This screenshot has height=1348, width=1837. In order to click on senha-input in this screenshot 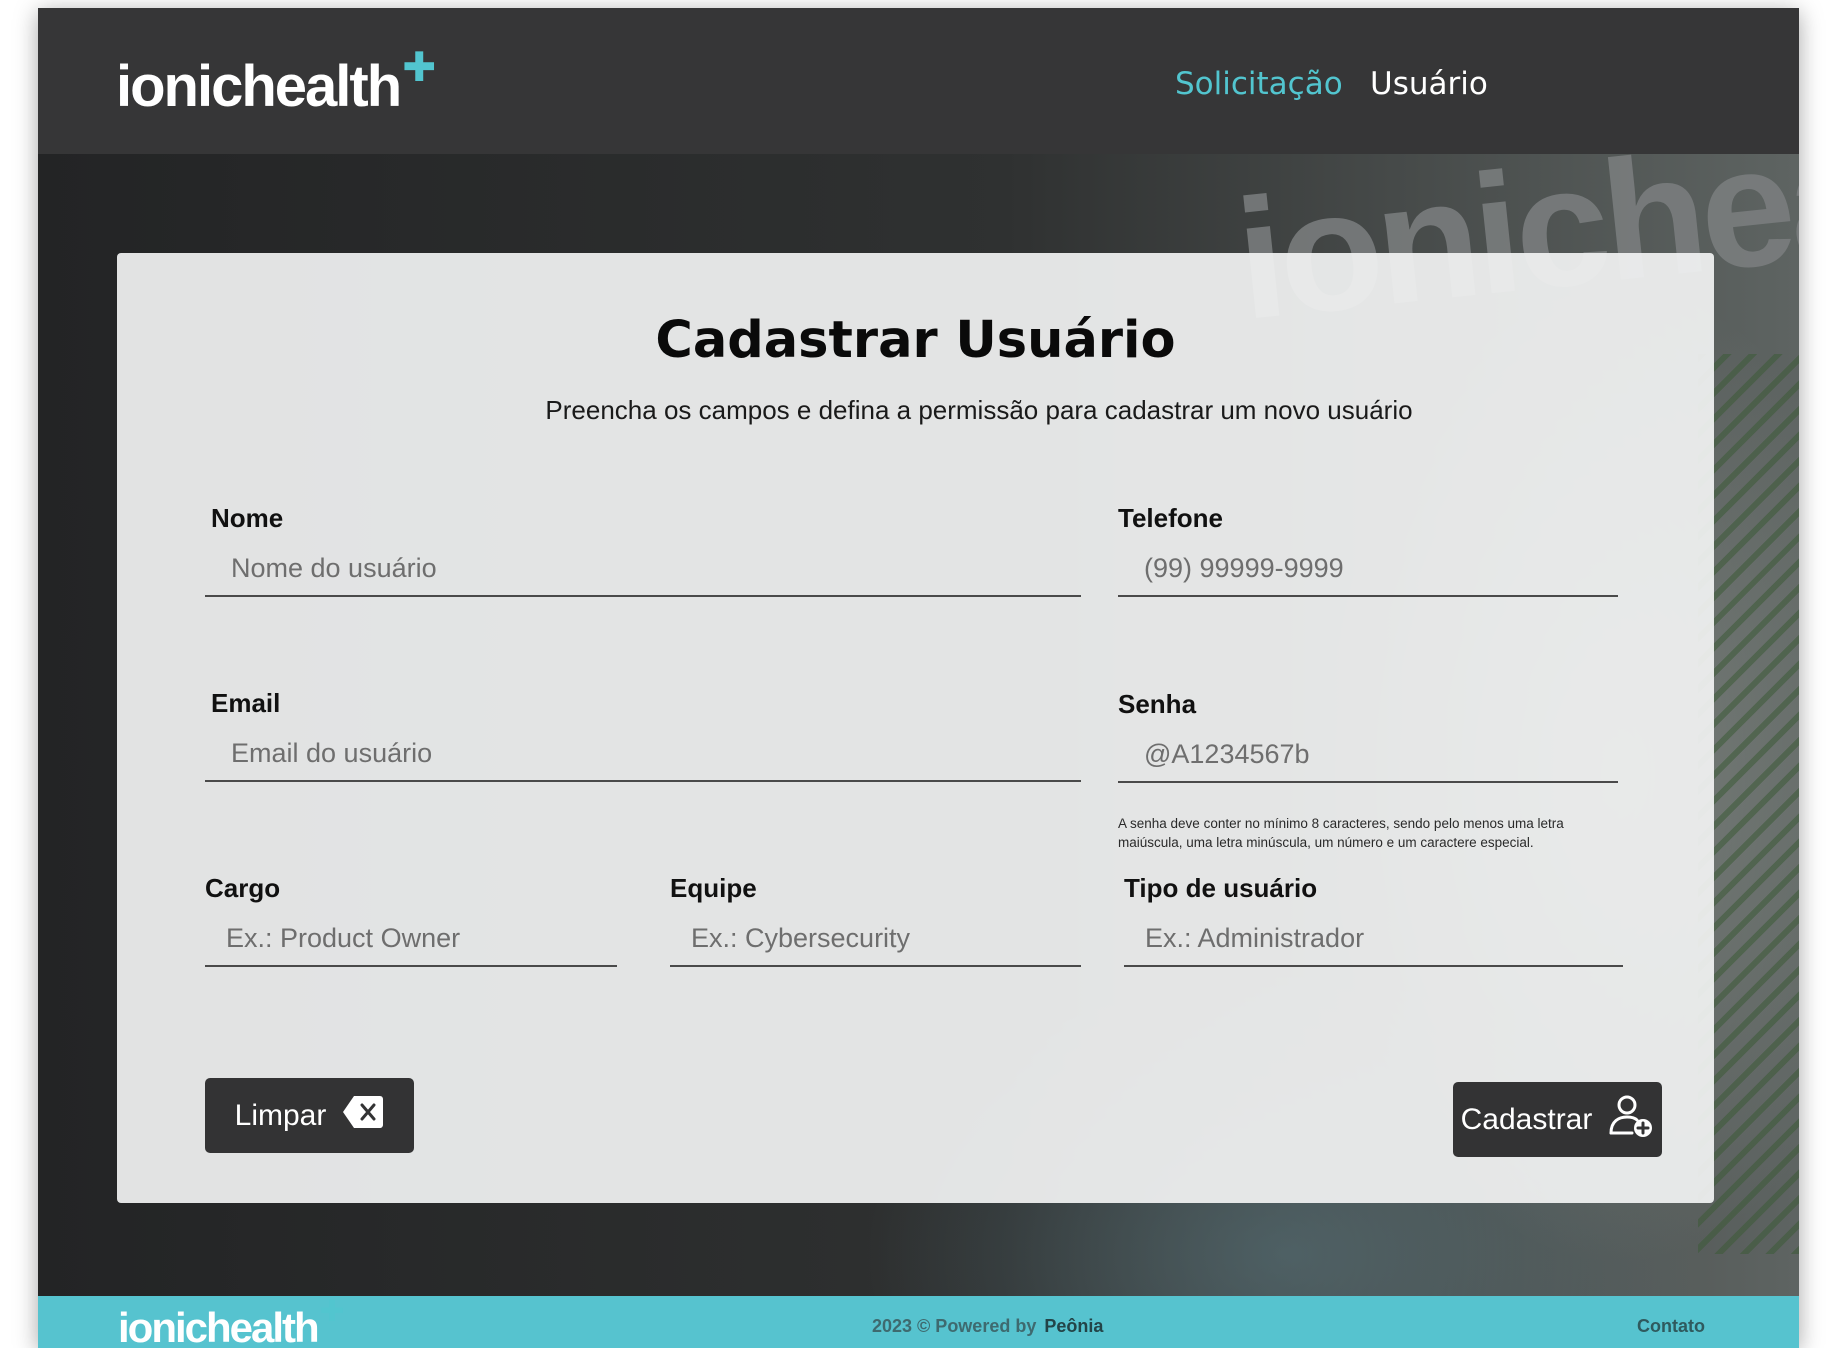, I will do `click(1368, 755)`.